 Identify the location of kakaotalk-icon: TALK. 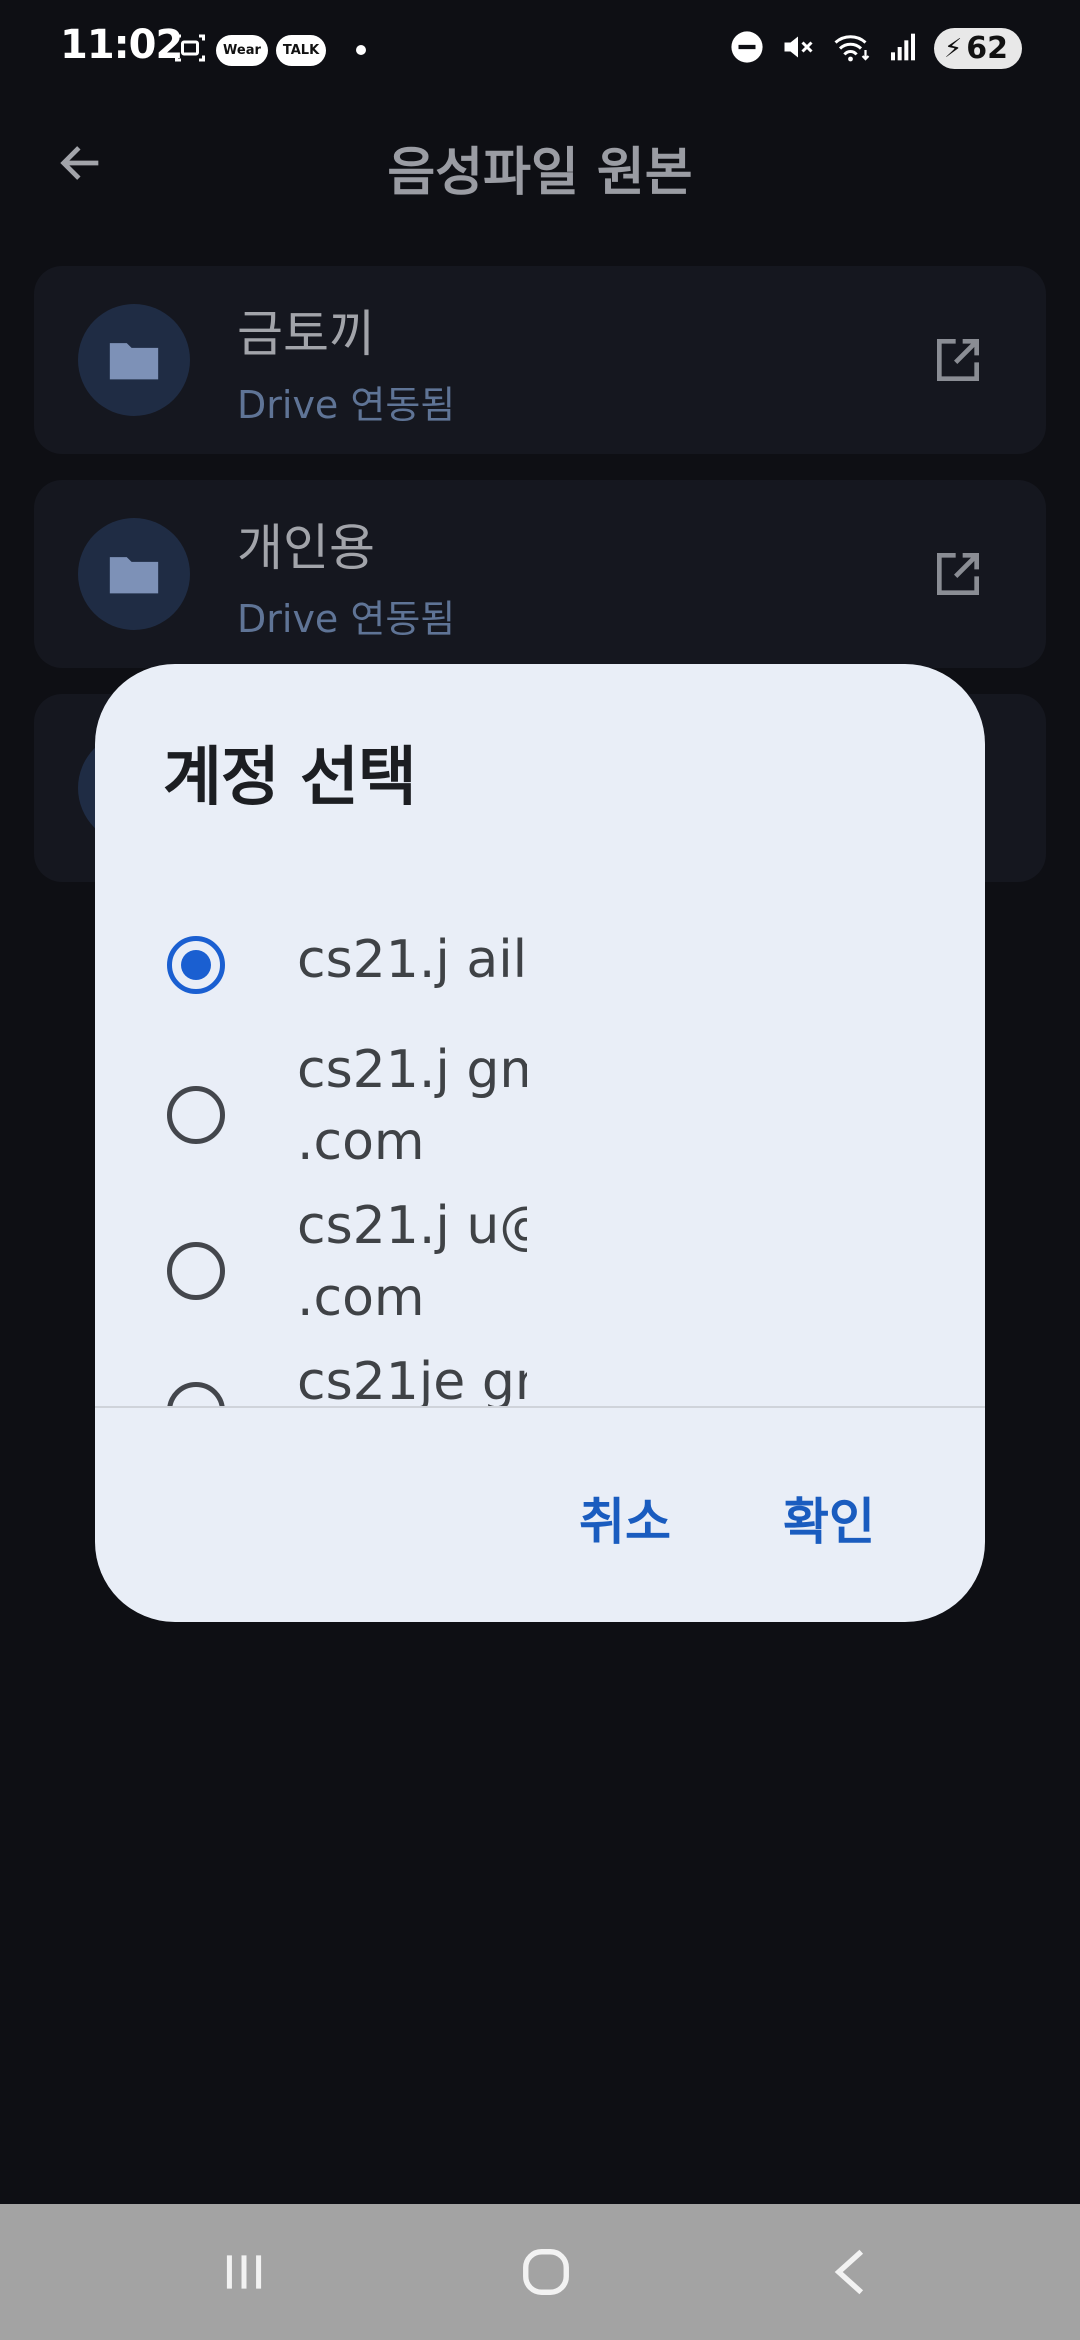
(301, 50).